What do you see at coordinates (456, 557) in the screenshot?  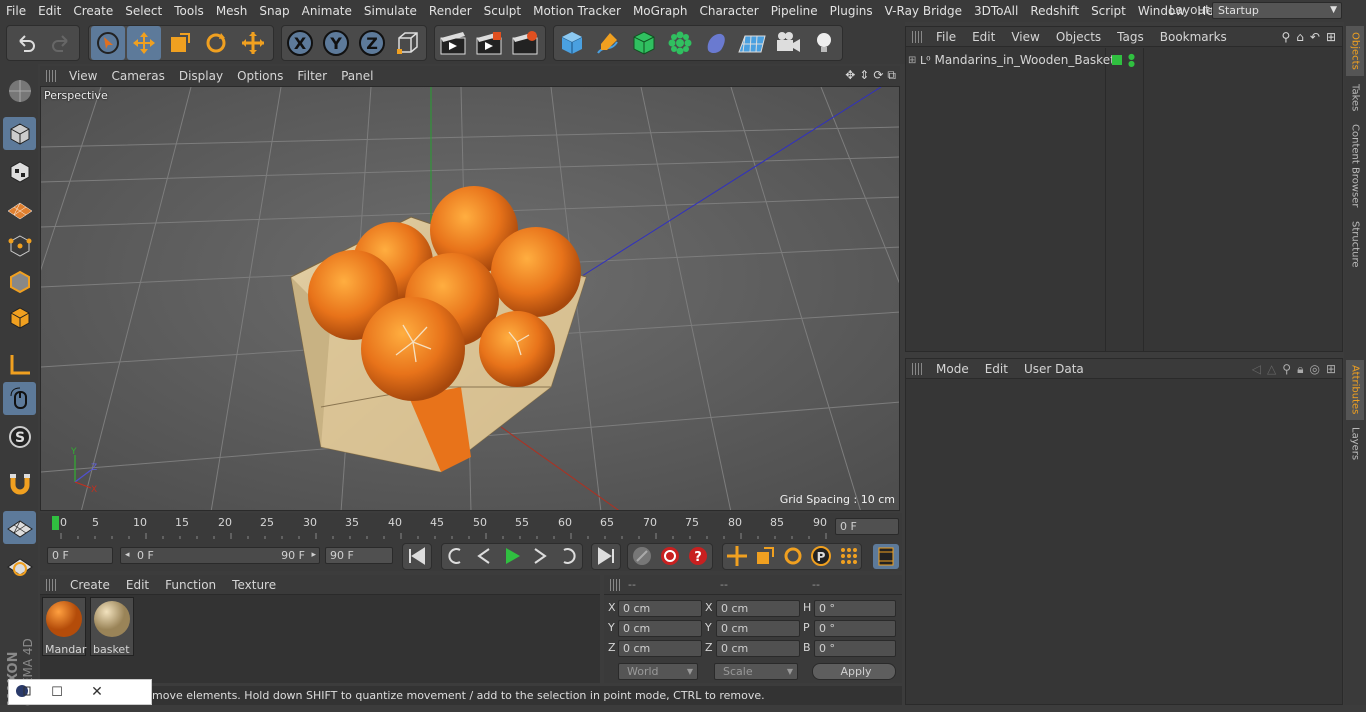 I see `prev-key-icon` at bounding box center [456, 557].